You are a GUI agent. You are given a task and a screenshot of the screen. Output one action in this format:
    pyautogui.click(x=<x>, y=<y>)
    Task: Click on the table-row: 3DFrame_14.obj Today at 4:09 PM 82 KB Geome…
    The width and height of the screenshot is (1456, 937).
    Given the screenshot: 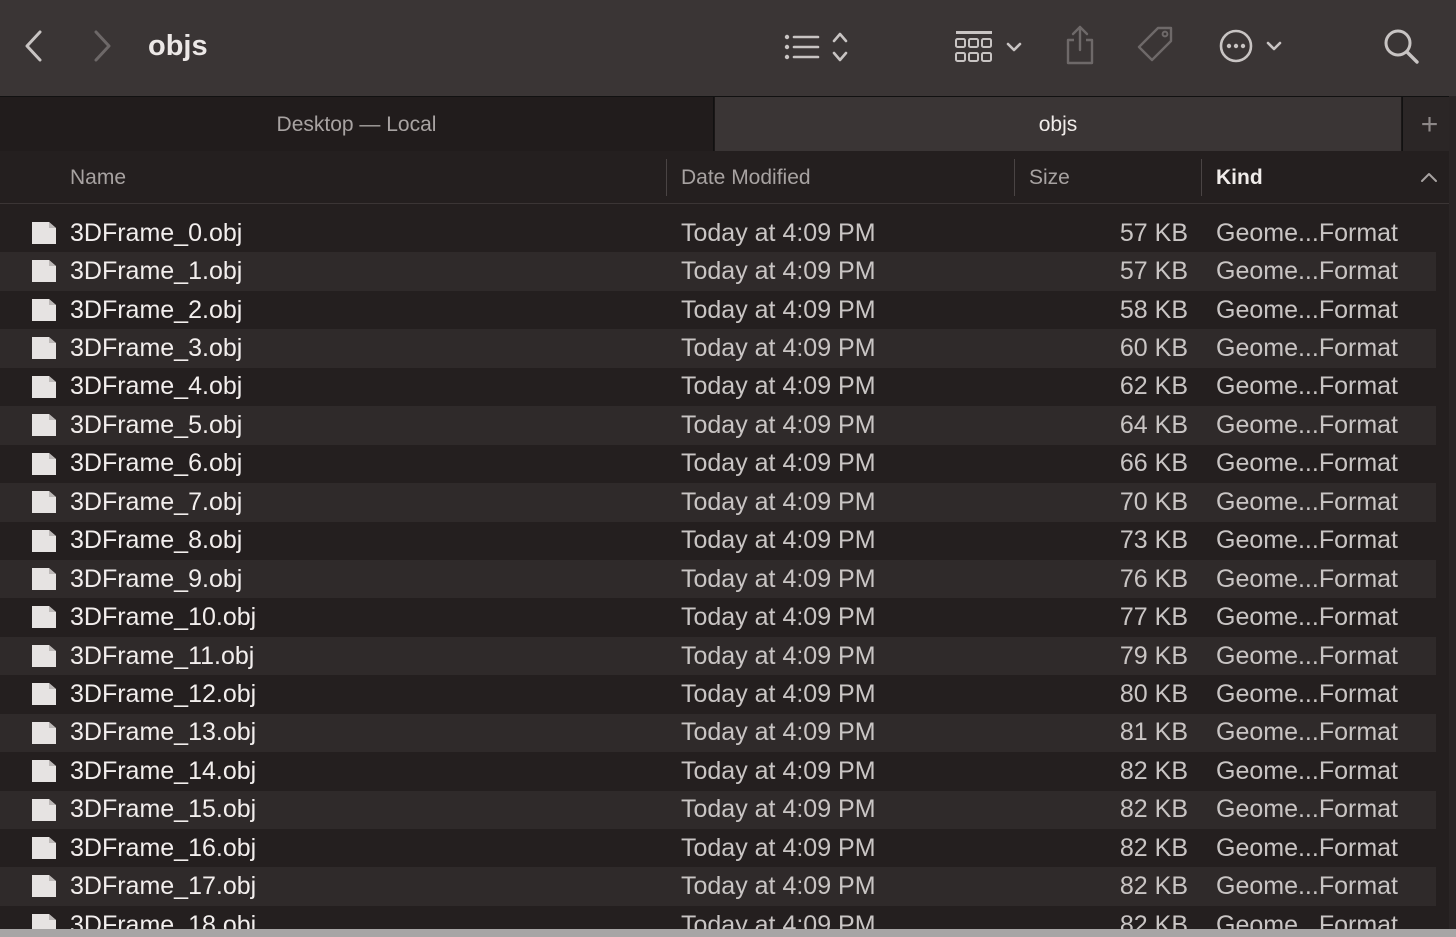 What is the action you would take?
    pyautogui.click(x=718, y=771)
    